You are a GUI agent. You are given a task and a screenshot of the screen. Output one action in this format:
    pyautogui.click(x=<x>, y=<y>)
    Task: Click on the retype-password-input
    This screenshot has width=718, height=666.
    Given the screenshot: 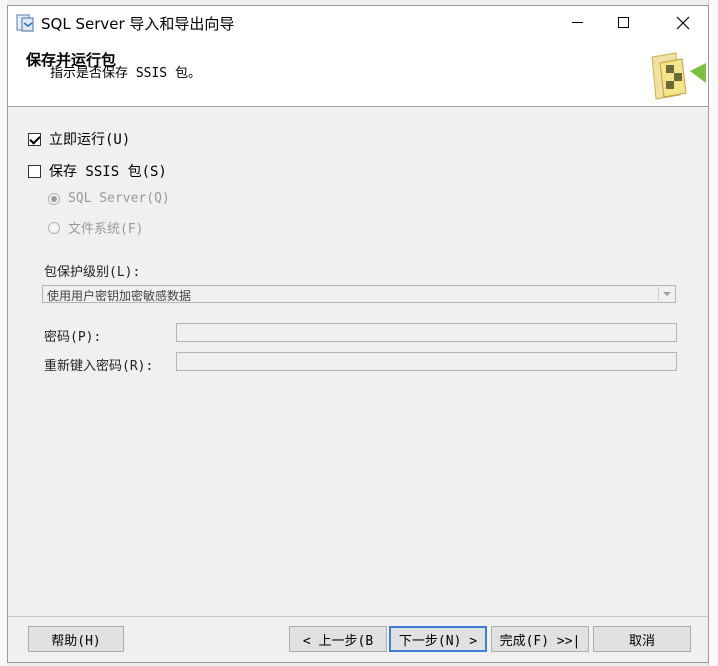 What is the action you would take?
    pyautogui.click(x=426, y=361)
    